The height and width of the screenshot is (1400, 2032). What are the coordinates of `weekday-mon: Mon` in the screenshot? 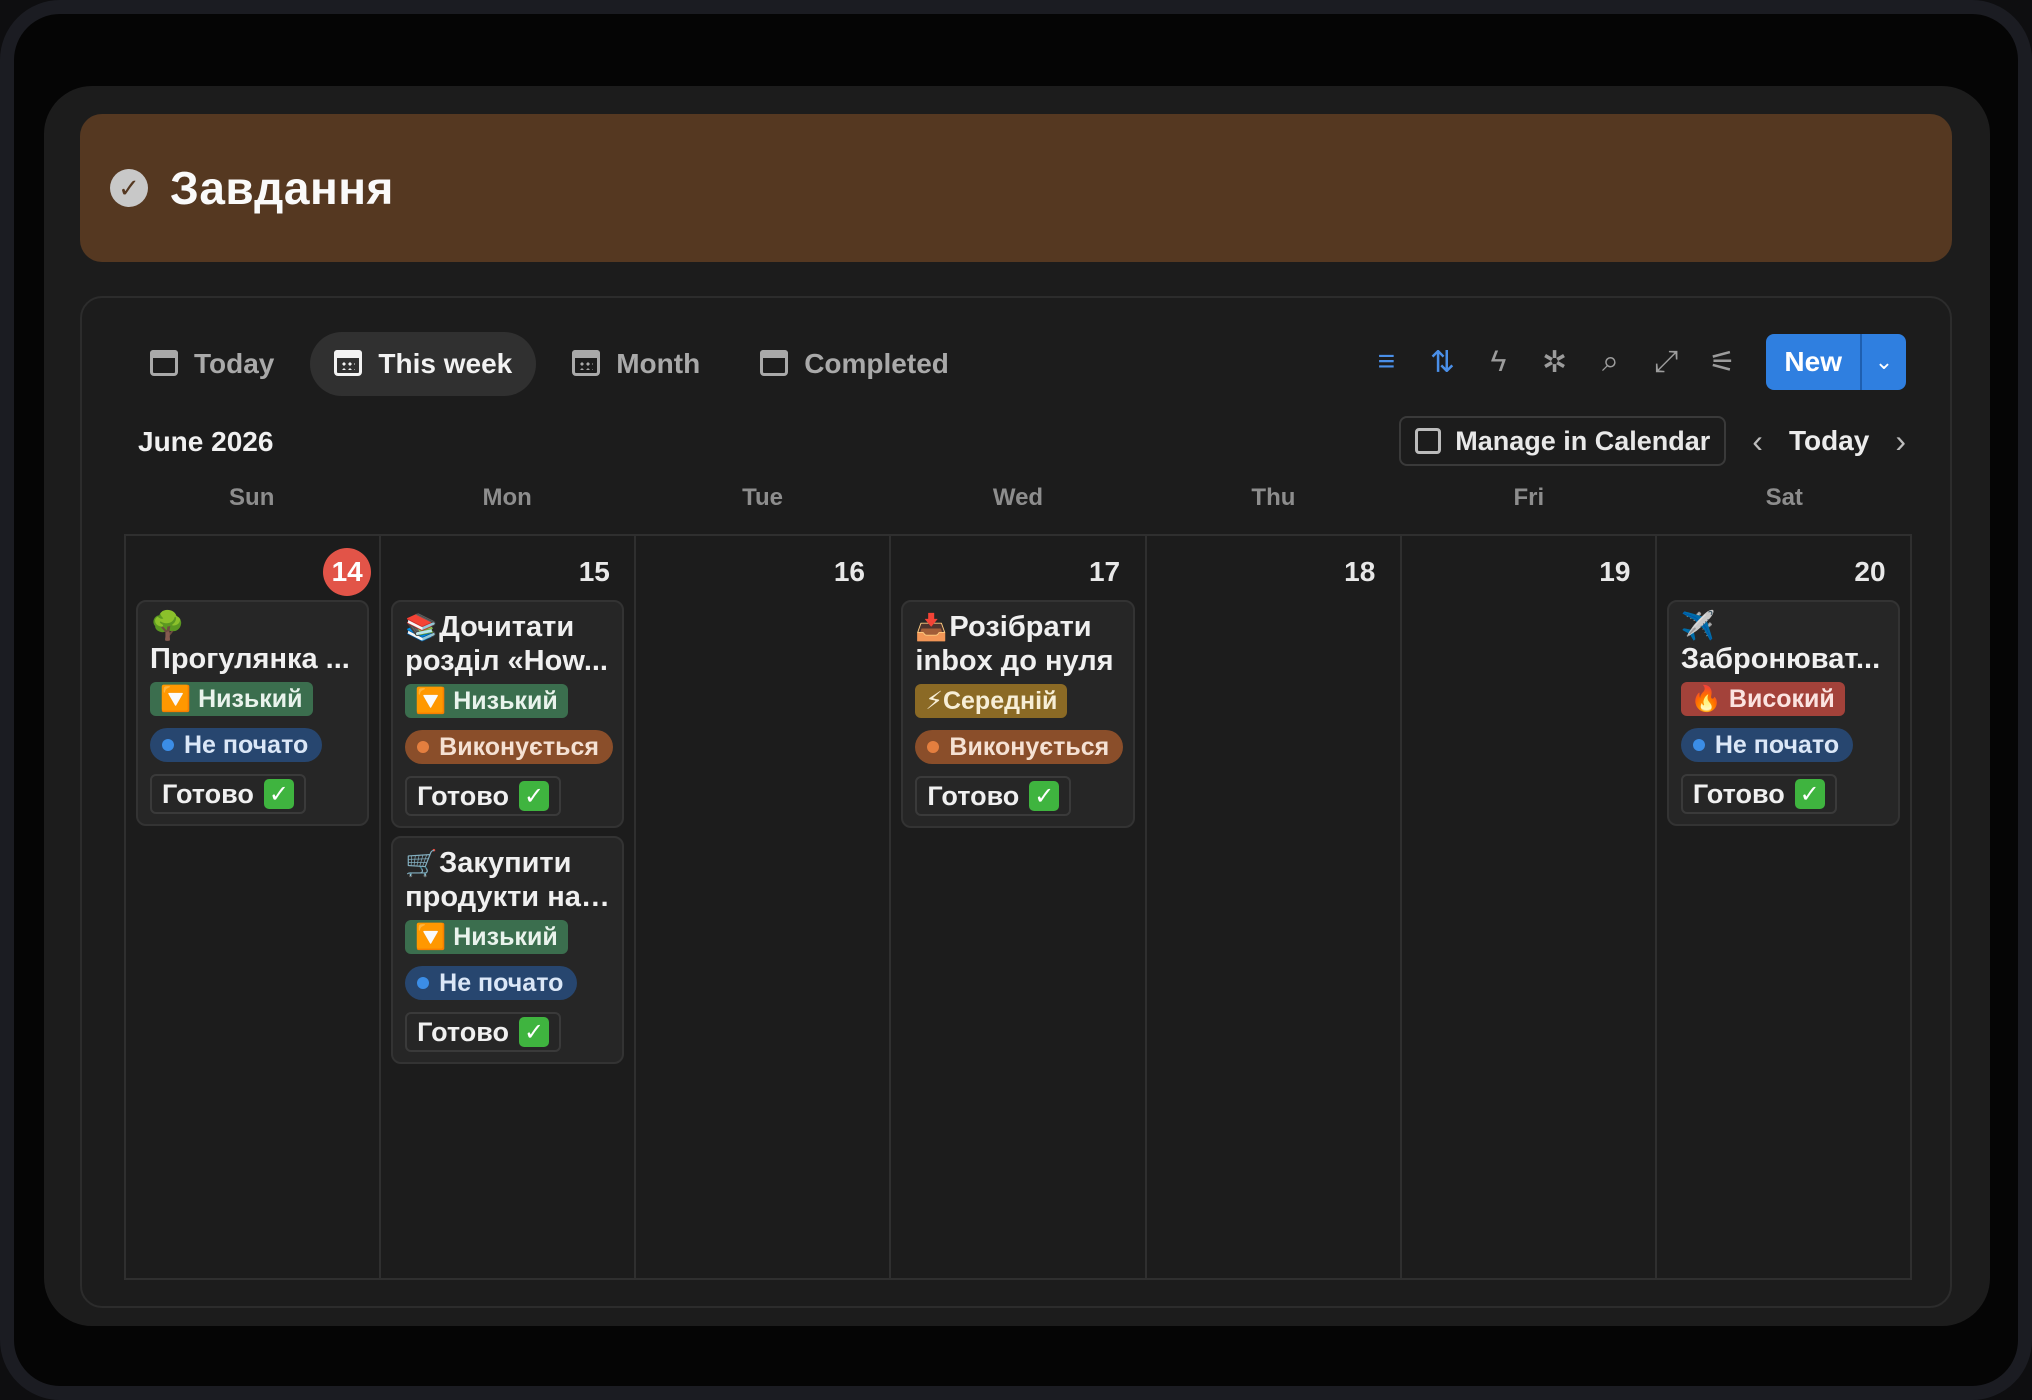 It's located at (507, 497).